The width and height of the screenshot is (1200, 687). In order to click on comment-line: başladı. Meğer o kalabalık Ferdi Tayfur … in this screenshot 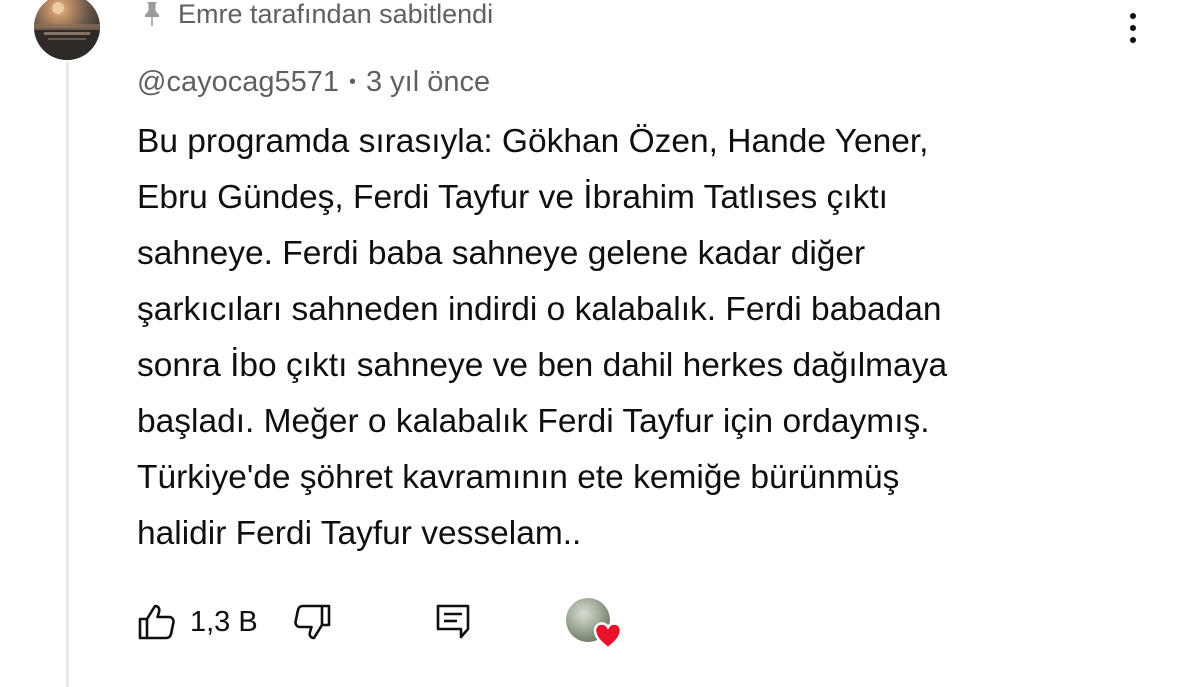, I will do `click(533, 421)`.